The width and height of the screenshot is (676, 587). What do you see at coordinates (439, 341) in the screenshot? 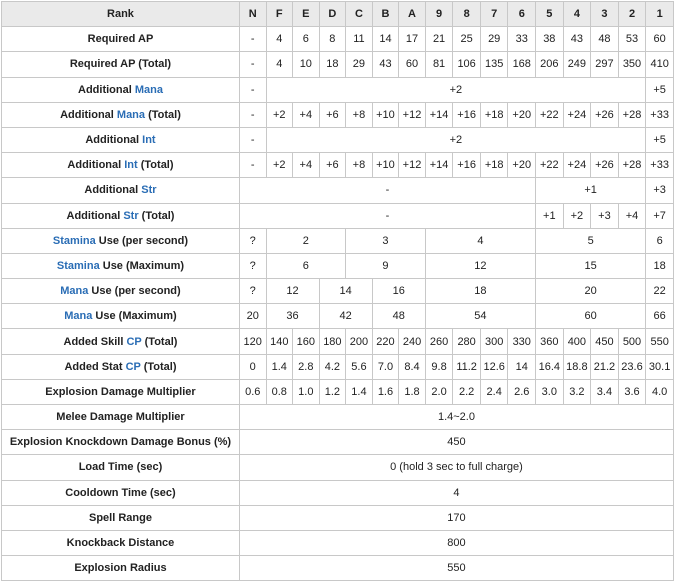
I see `value-cell: 260` at bounding box center [439, 341].